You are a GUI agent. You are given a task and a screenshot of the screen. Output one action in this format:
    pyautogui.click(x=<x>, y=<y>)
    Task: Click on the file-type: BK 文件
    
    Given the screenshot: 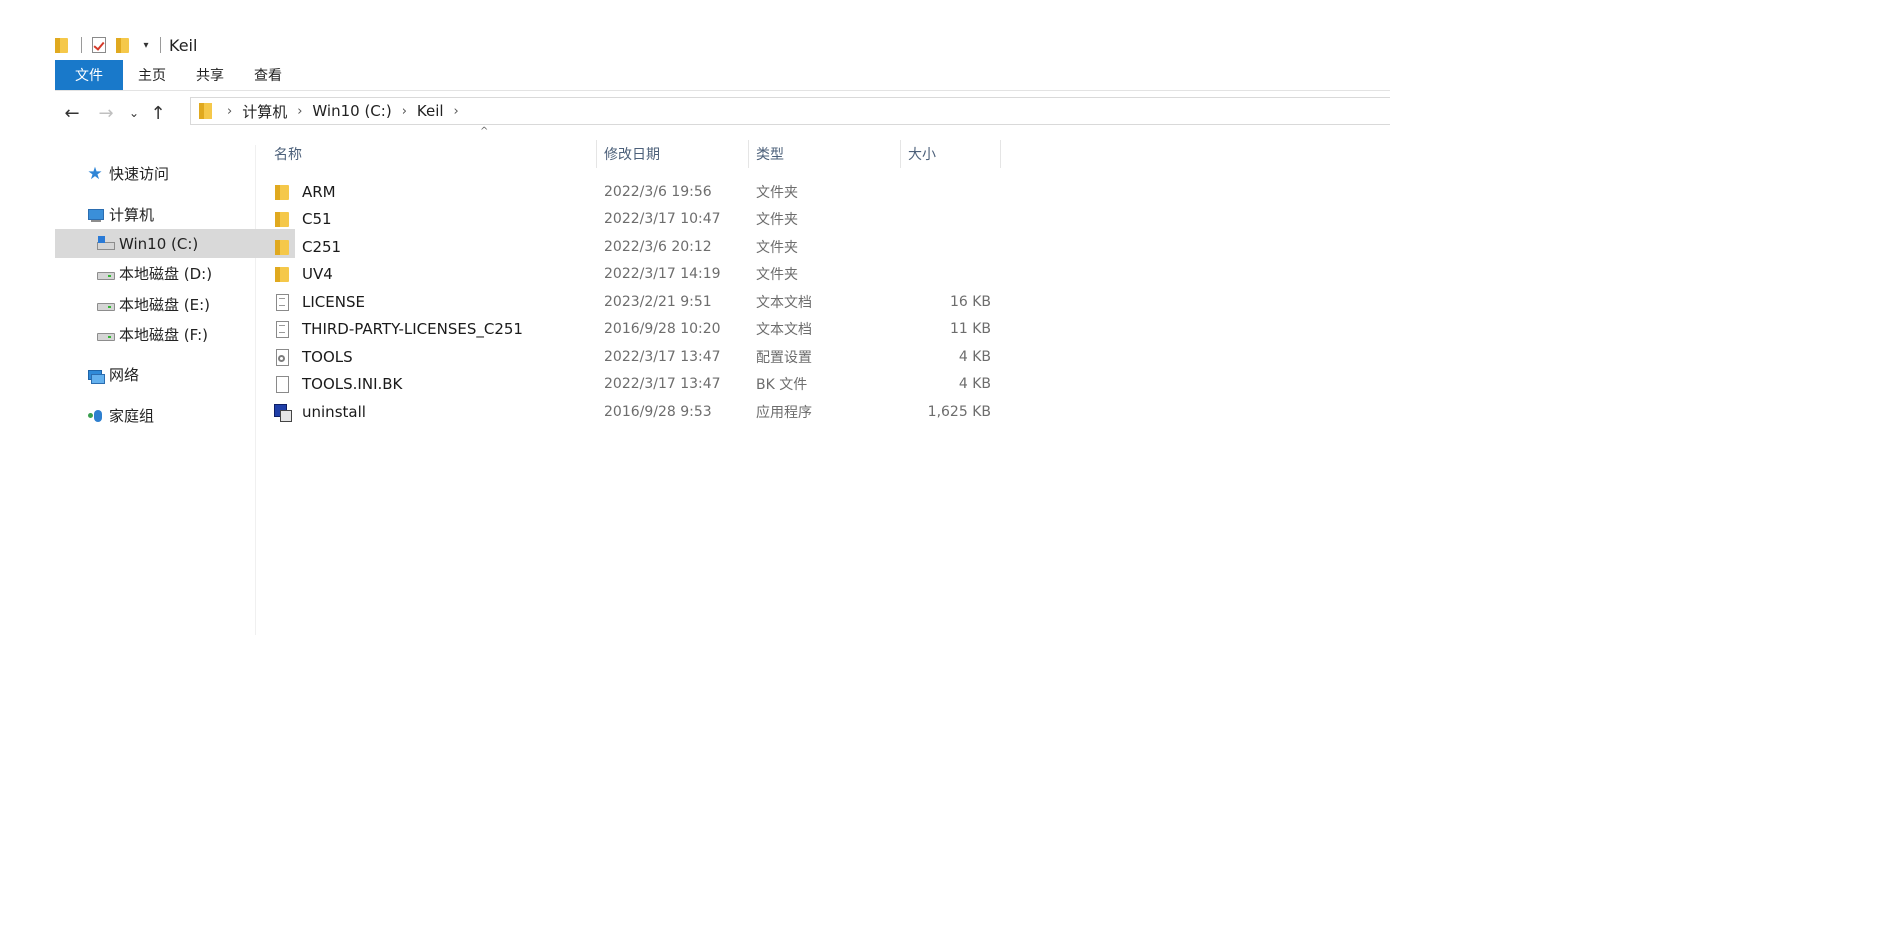 What is the action you would take?
    pyautogui.click(x=782, y=385)
    